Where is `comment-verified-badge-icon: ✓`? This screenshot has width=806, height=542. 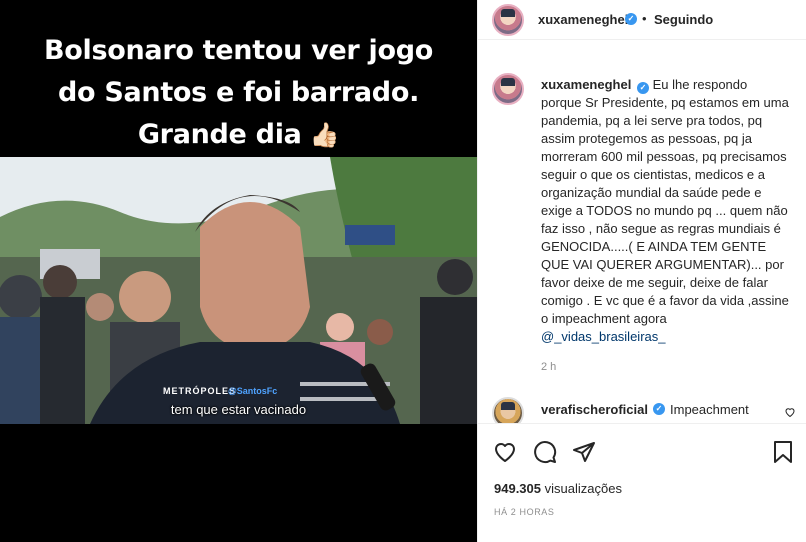 comment-verified-badge-icon: ✓ is located at coordinates (642, 88).